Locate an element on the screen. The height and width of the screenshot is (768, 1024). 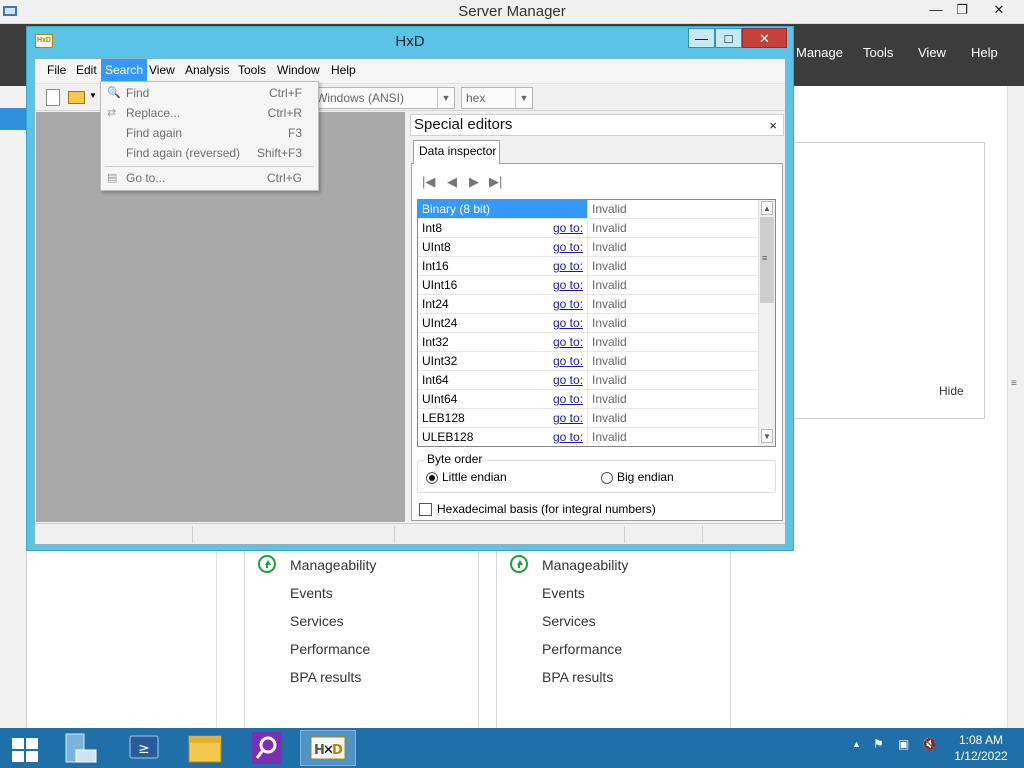
data-inspector-row: Int8 go to: Invalid is located at coordinates (588, 228).